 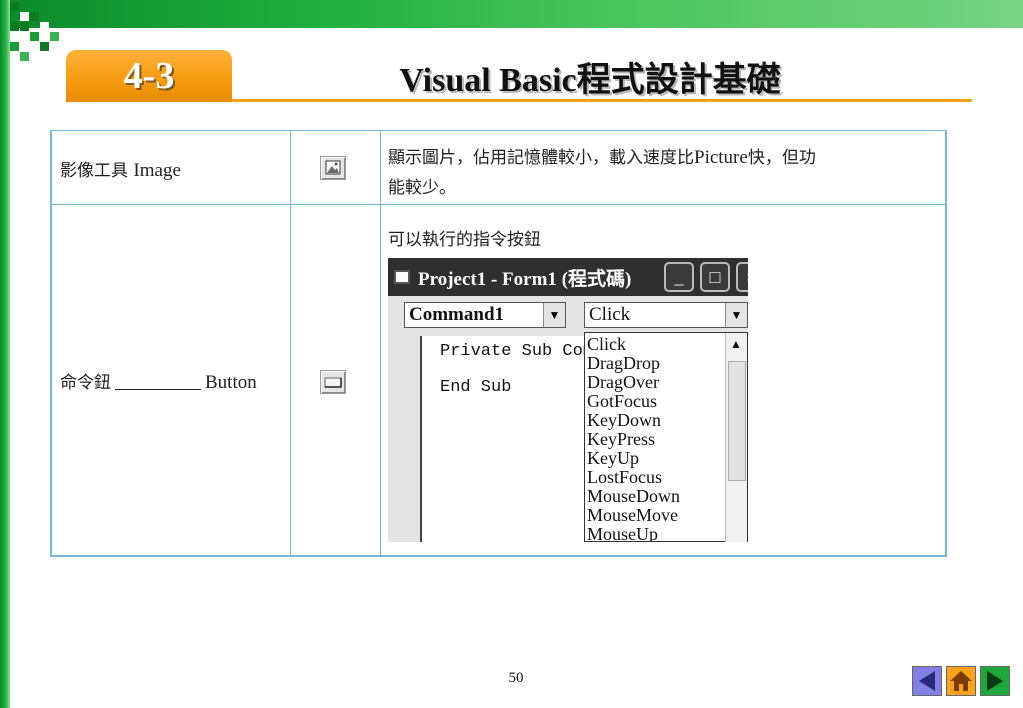 What do you see at coordinates (475, 387) in the screenshot?
I see `code-line: End Sub` at bounding box center [475, 387].